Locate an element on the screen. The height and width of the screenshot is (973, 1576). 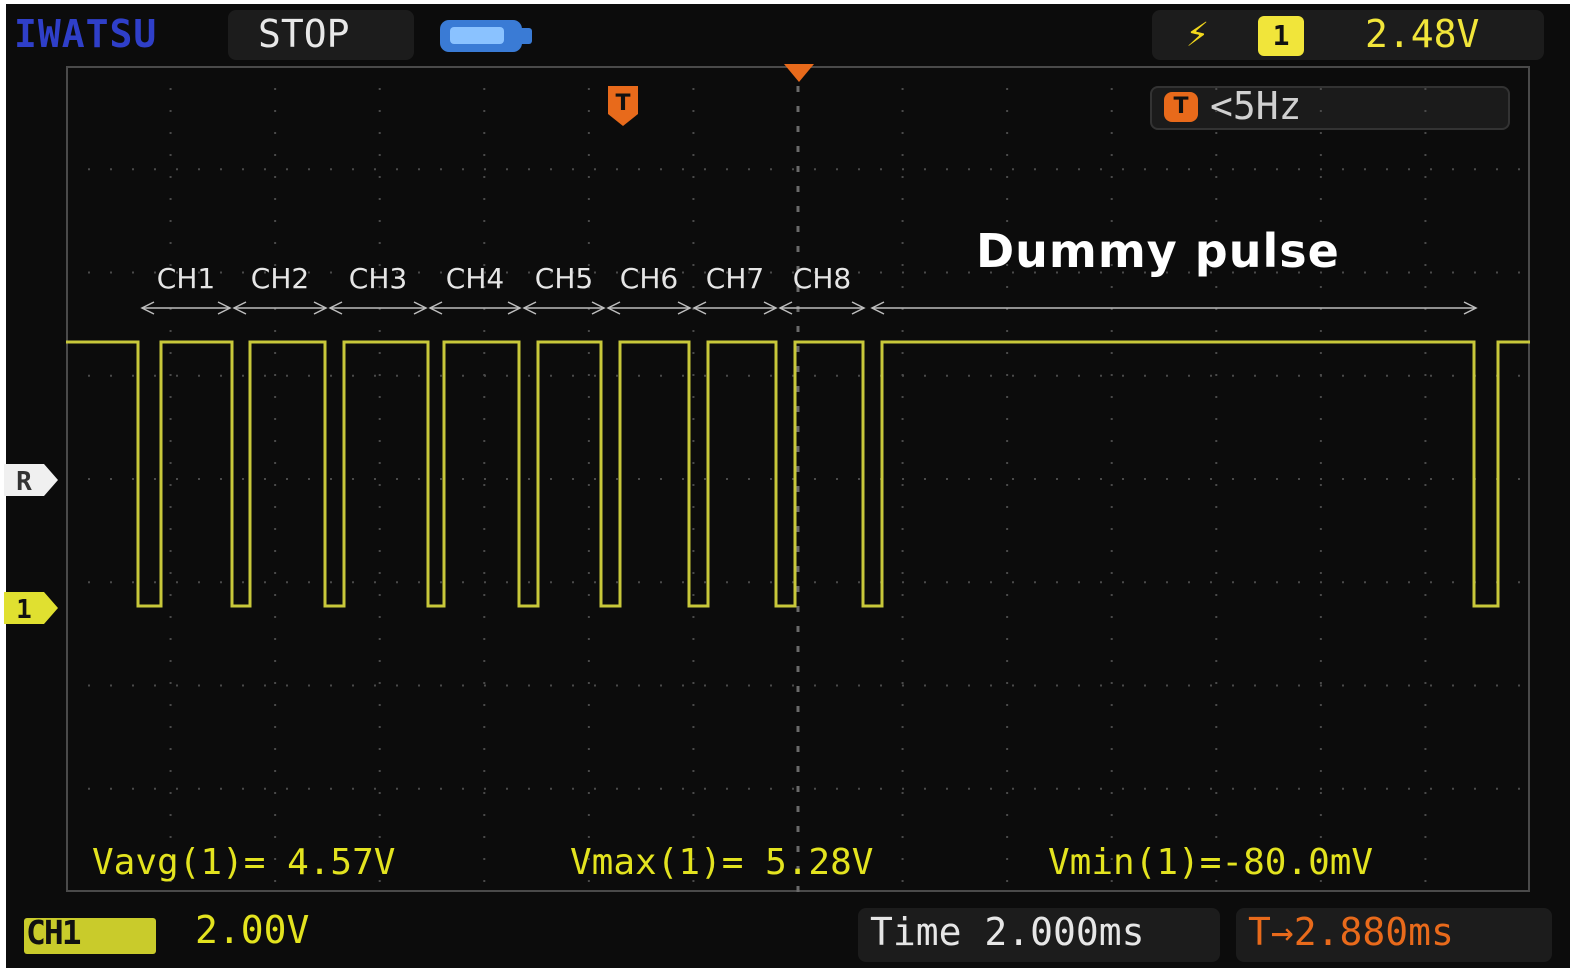
measurement-vmin: Vmin(1)=-80.0mV is located at coordinates (1211, 862).